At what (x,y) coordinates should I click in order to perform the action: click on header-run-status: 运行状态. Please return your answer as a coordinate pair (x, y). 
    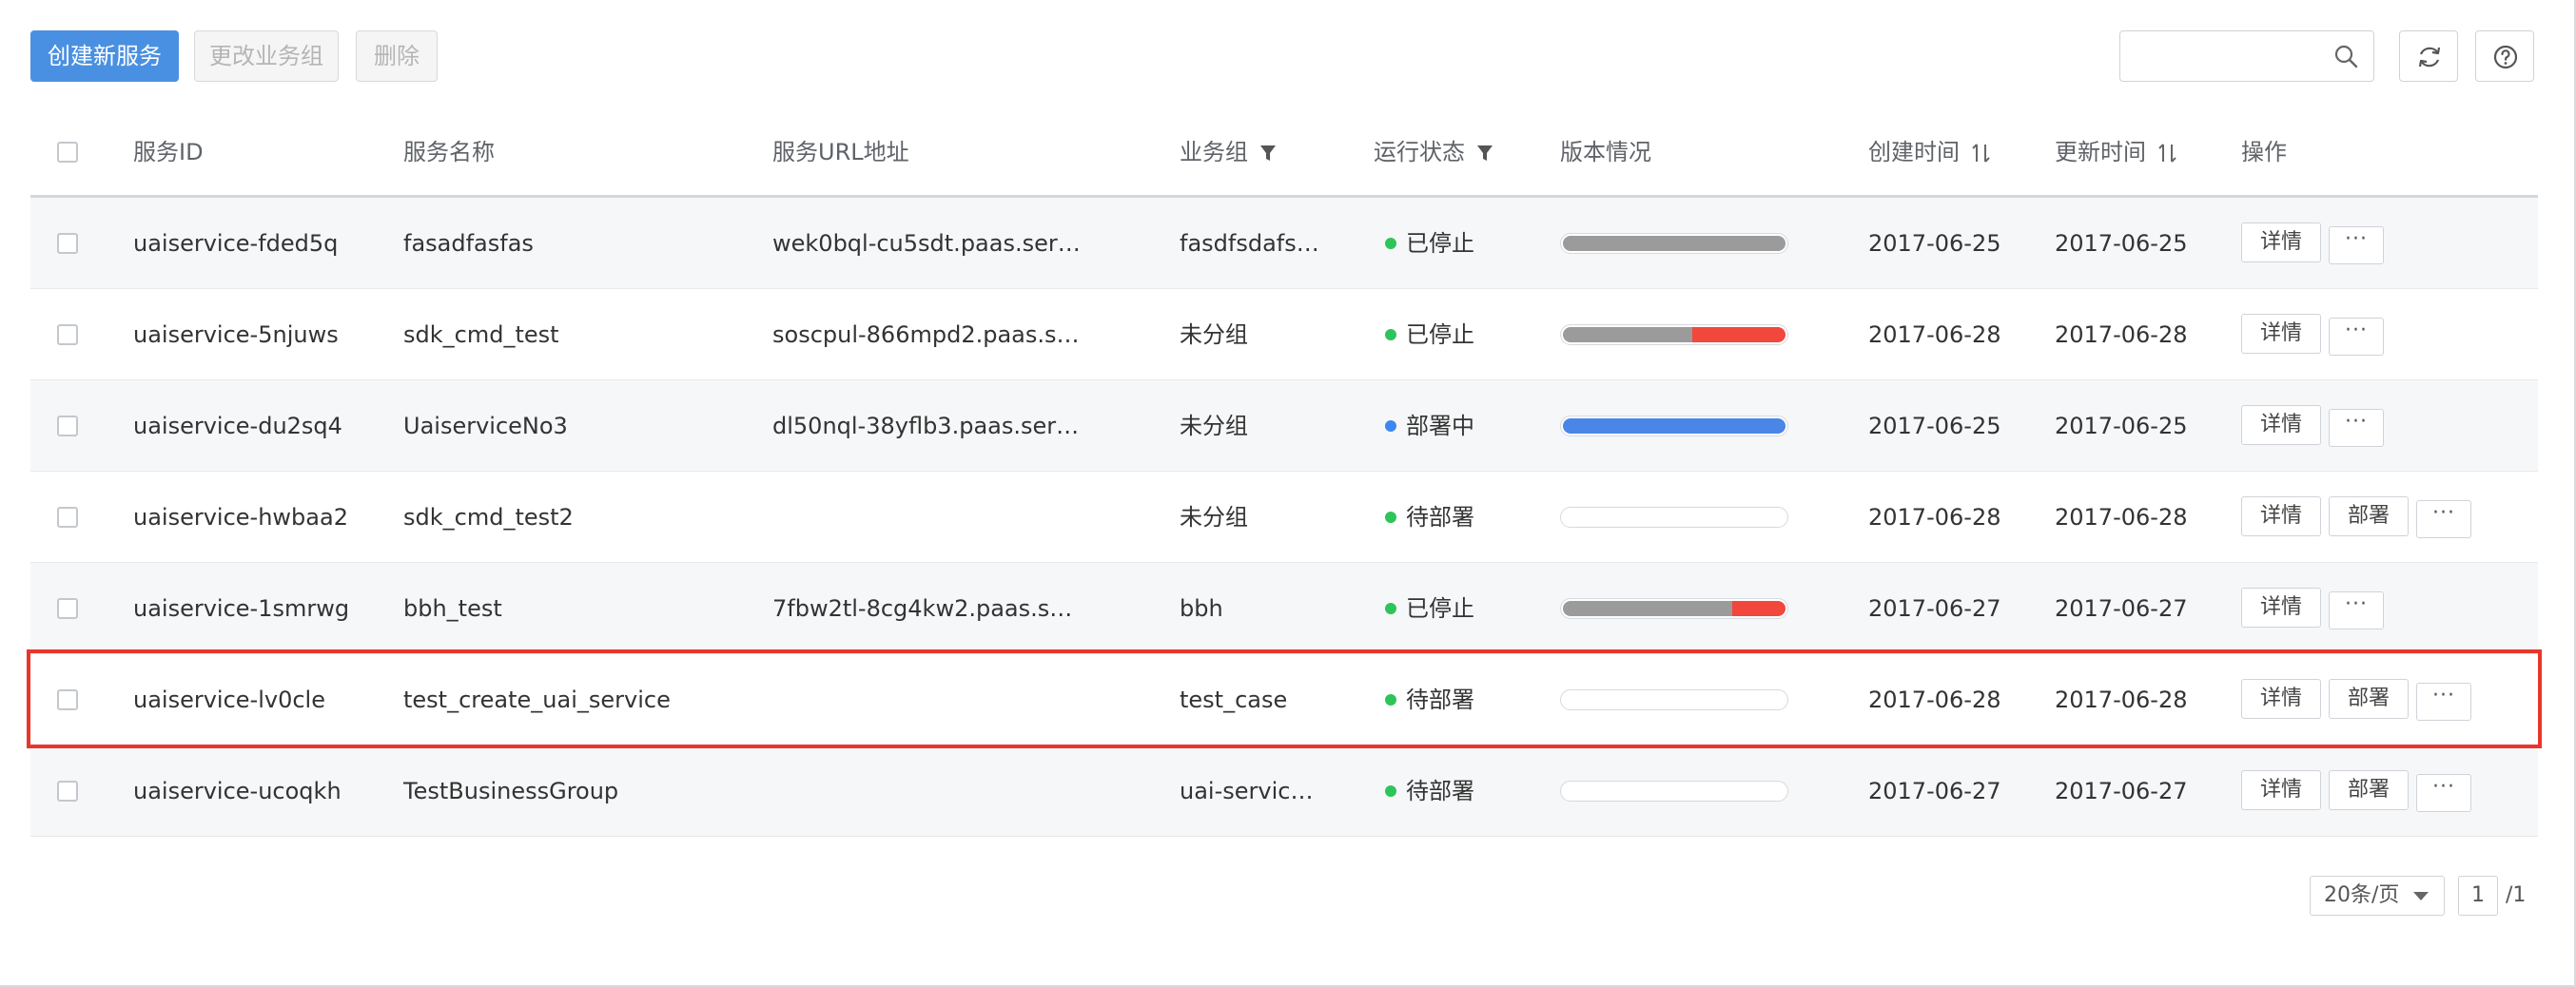
    Looking at the image, I should click on (1434, 152).